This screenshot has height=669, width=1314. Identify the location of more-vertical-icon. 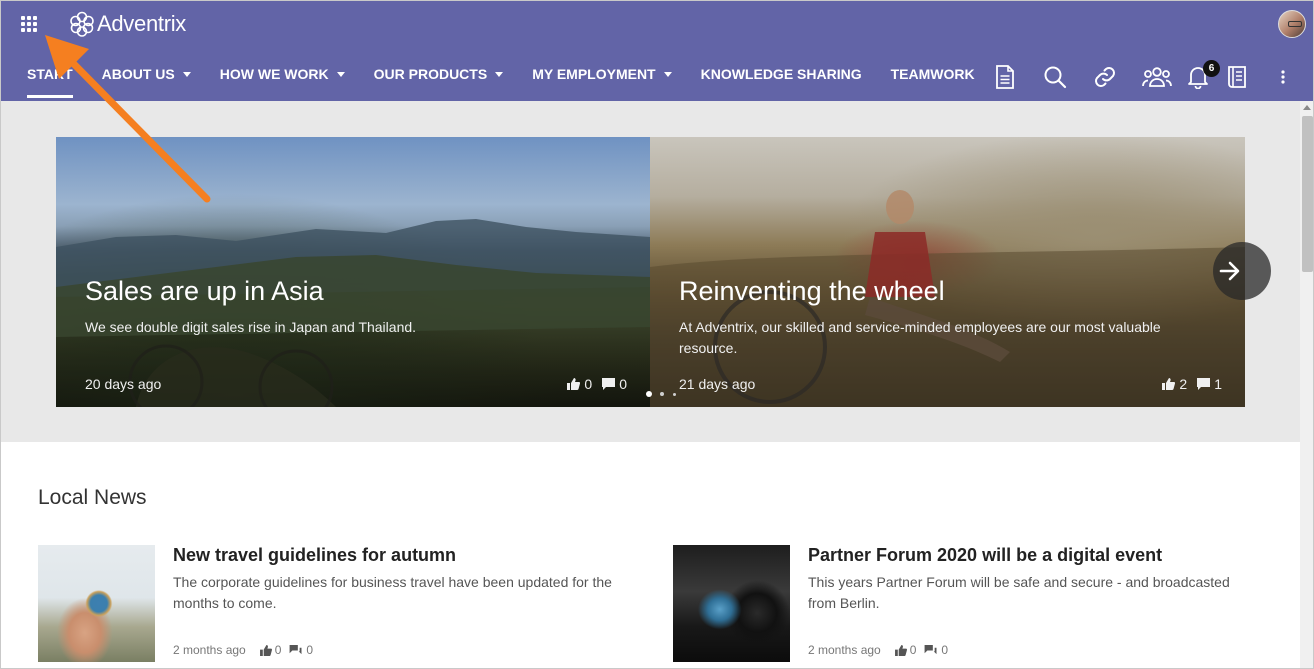
(1283, 77).